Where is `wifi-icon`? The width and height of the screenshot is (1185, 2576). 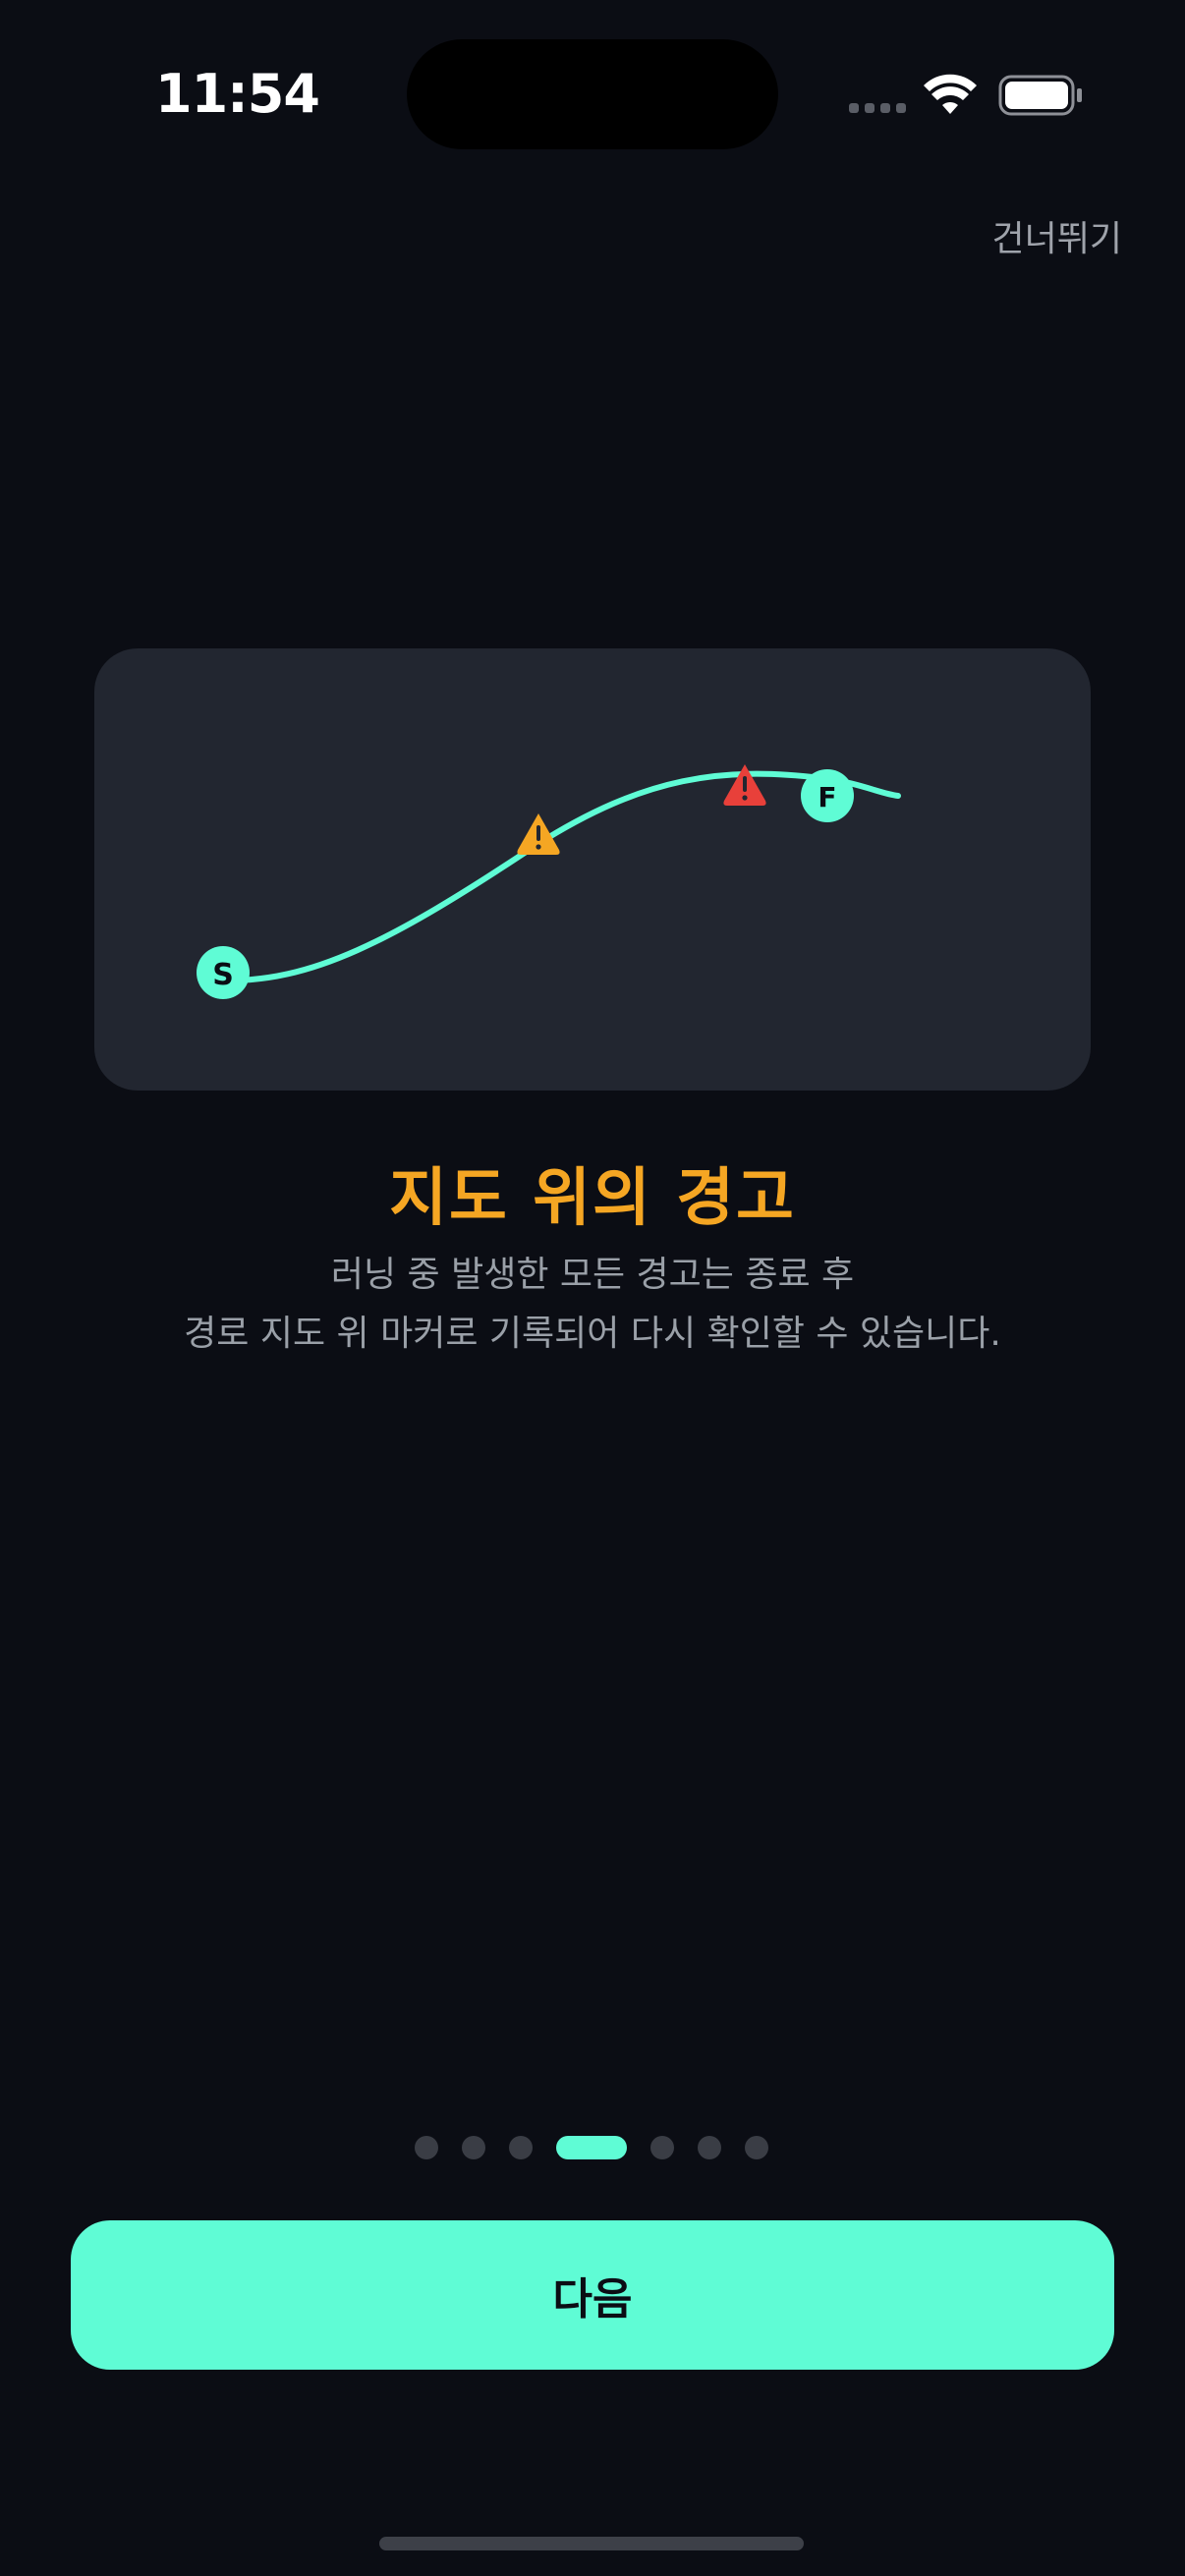 wifi-icon is located at coordinates (951, 94).